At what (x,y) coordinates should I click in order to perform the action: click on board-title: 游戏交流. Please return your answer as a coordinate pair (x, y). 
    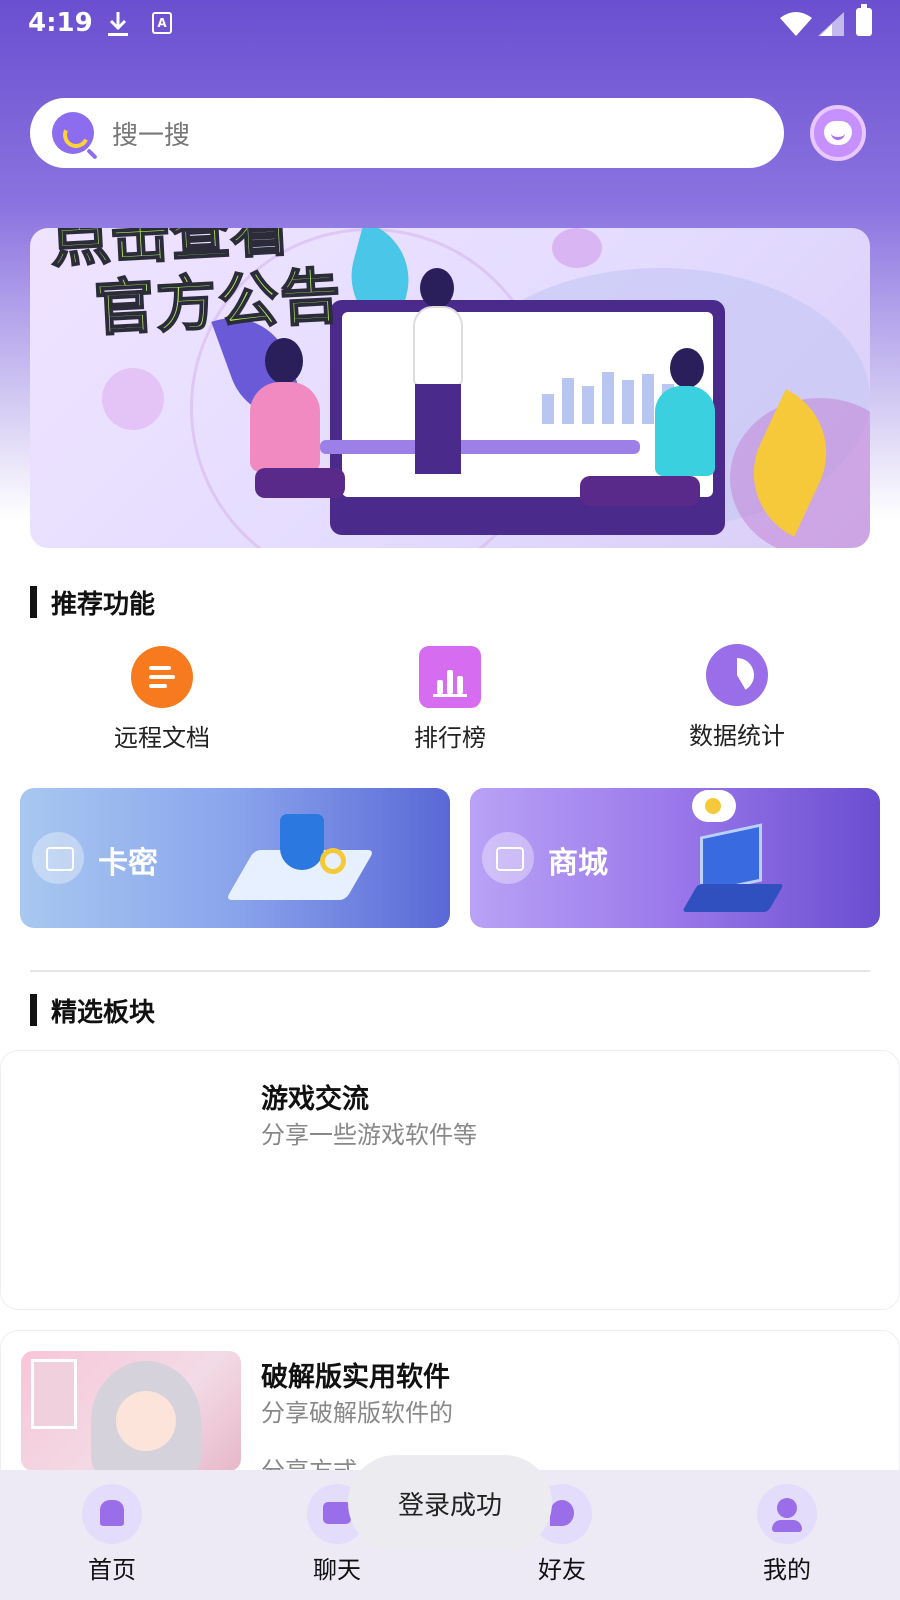
    Looking at the image, I should click on (315, 1099).